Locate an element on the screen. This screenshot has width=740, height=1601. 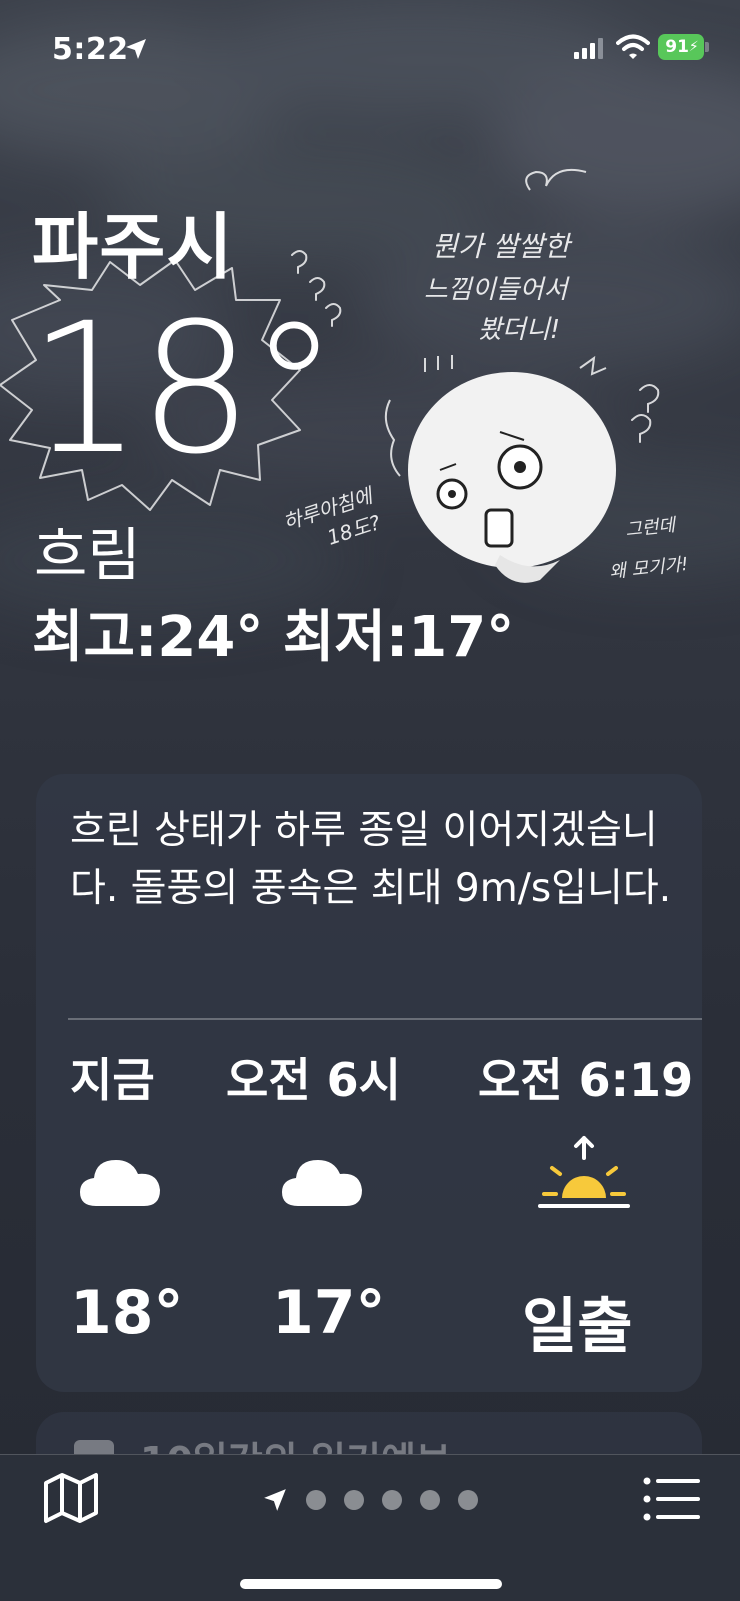
doodle-text-3: 봤더니! is located at coordinates (519, 330).